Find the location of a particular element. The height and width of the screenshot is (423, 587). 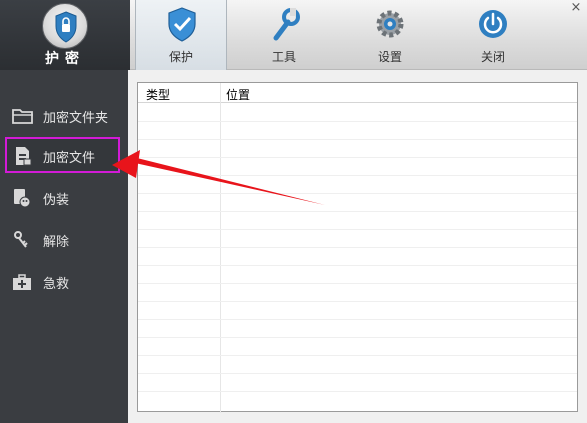

tab-settings: 设置 is located at coordinates (390, 35).